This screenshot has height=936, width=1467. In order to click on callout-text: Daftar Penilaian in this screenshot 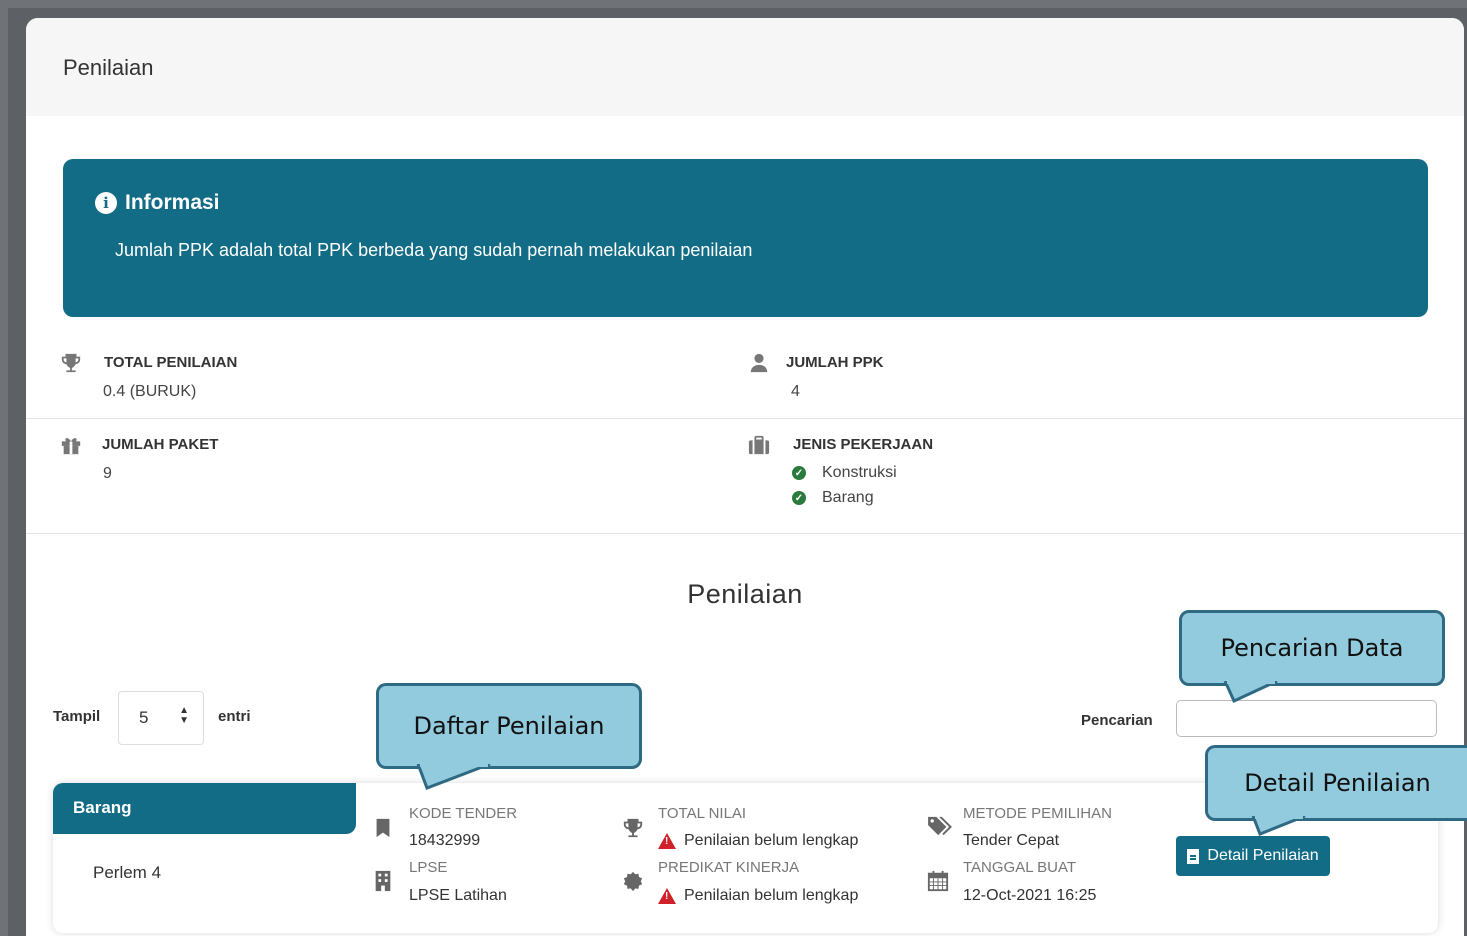, I will do `click(509, 726)`.